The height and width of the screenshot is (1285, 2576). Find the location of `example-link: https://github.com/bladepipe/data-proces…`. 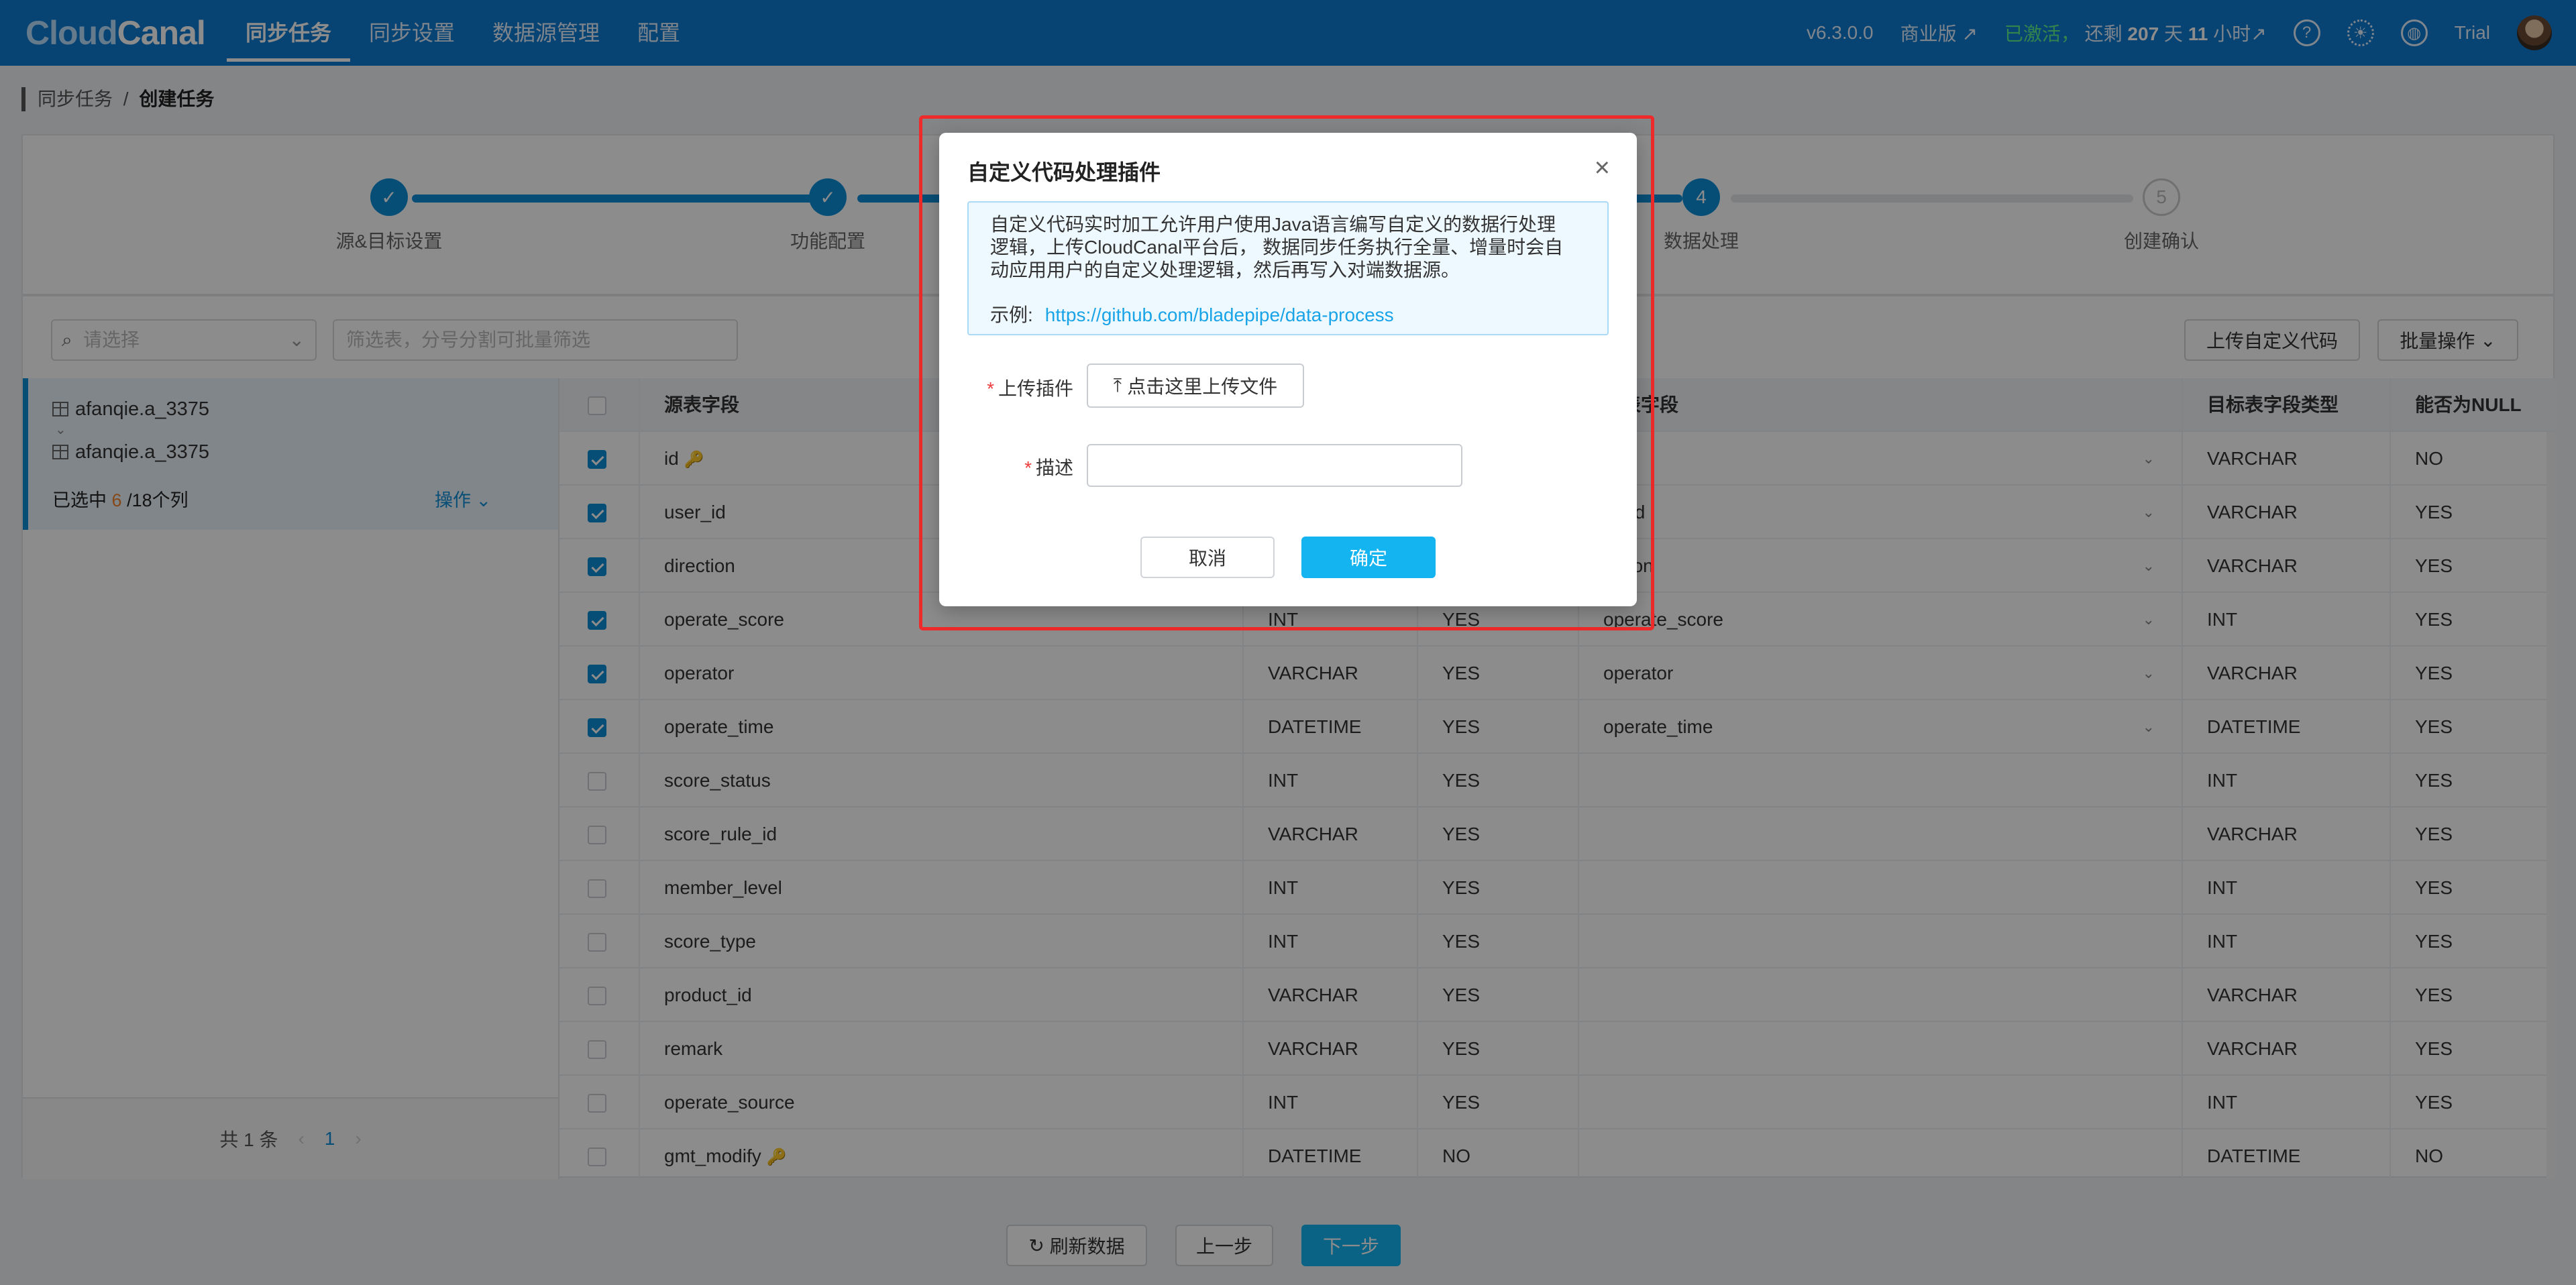

example-link: https://github.com/bladepipe/data-proces… is located at coordinates (1219, 314).